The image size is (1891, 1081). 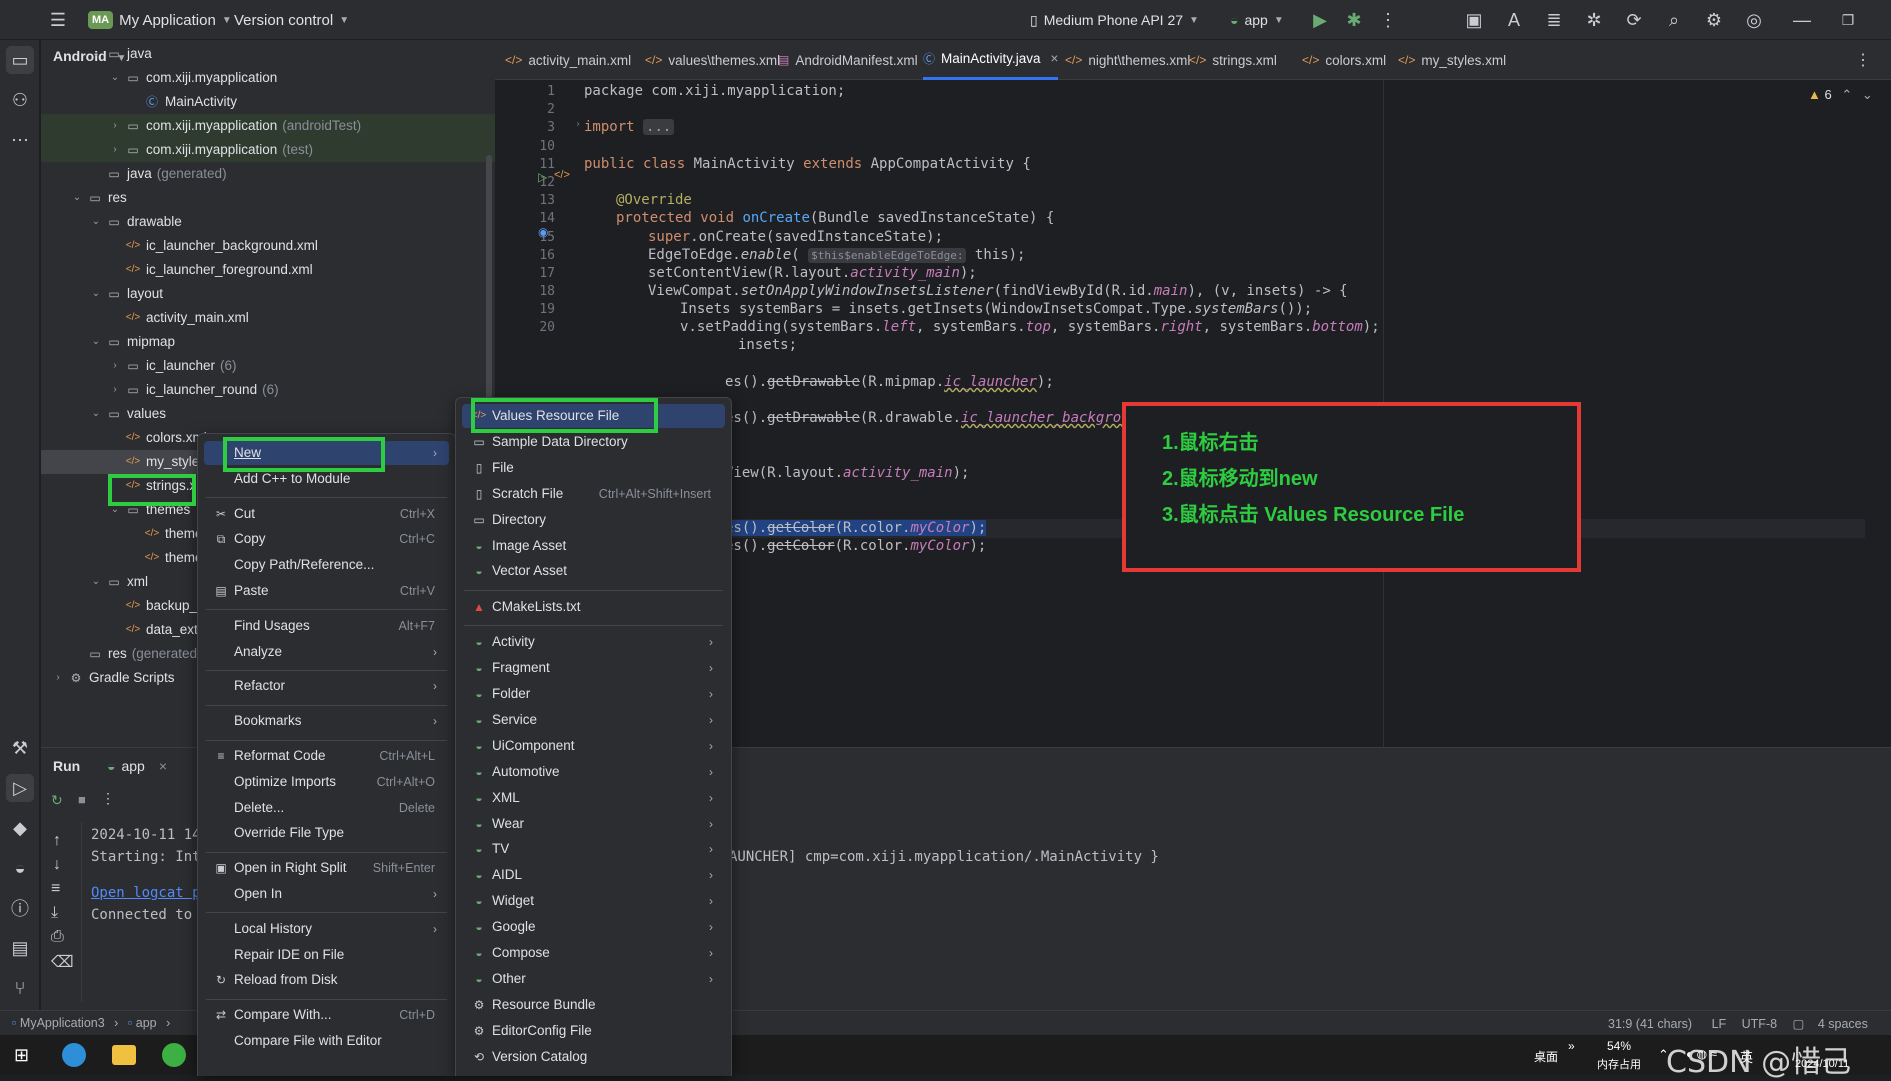 I want to click on menu-item-automotive: ◒ Automotive ›, so click(x=593, y=772).